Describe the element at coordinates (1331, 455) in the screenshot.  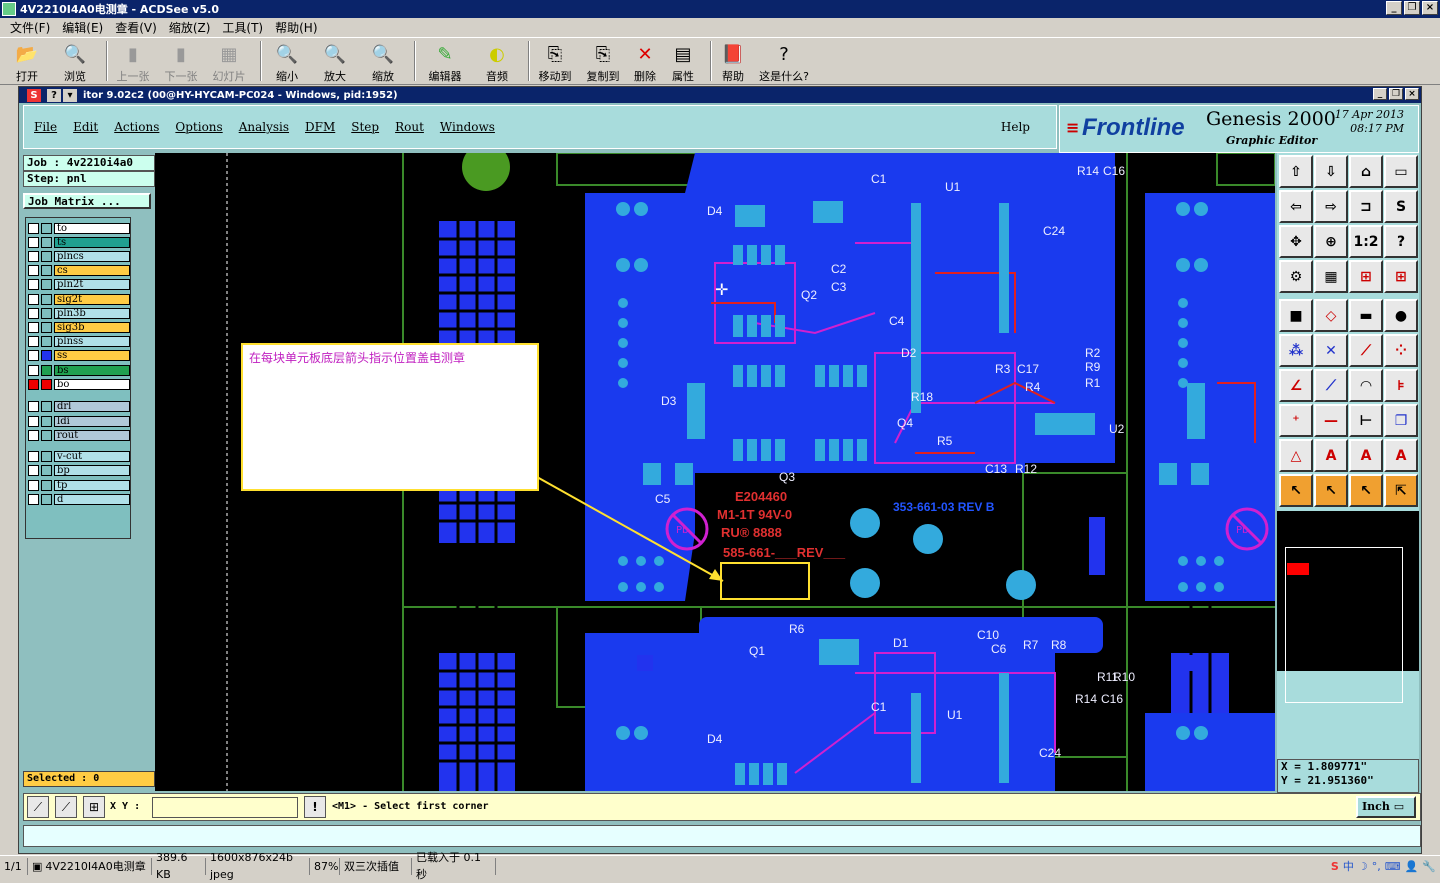
I see `tool-tri-2: A` at that location.